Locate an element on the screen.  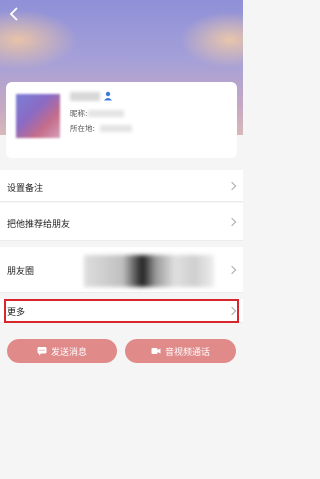
moments-thumbnails-blurred is located at coordinates (149, 271).